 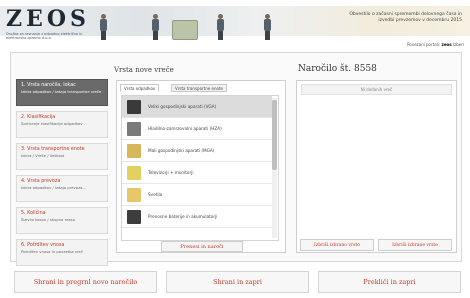 I want to click on remove-selected-button: Izbriši izbrano vrsto, so click(x=337, y=245).